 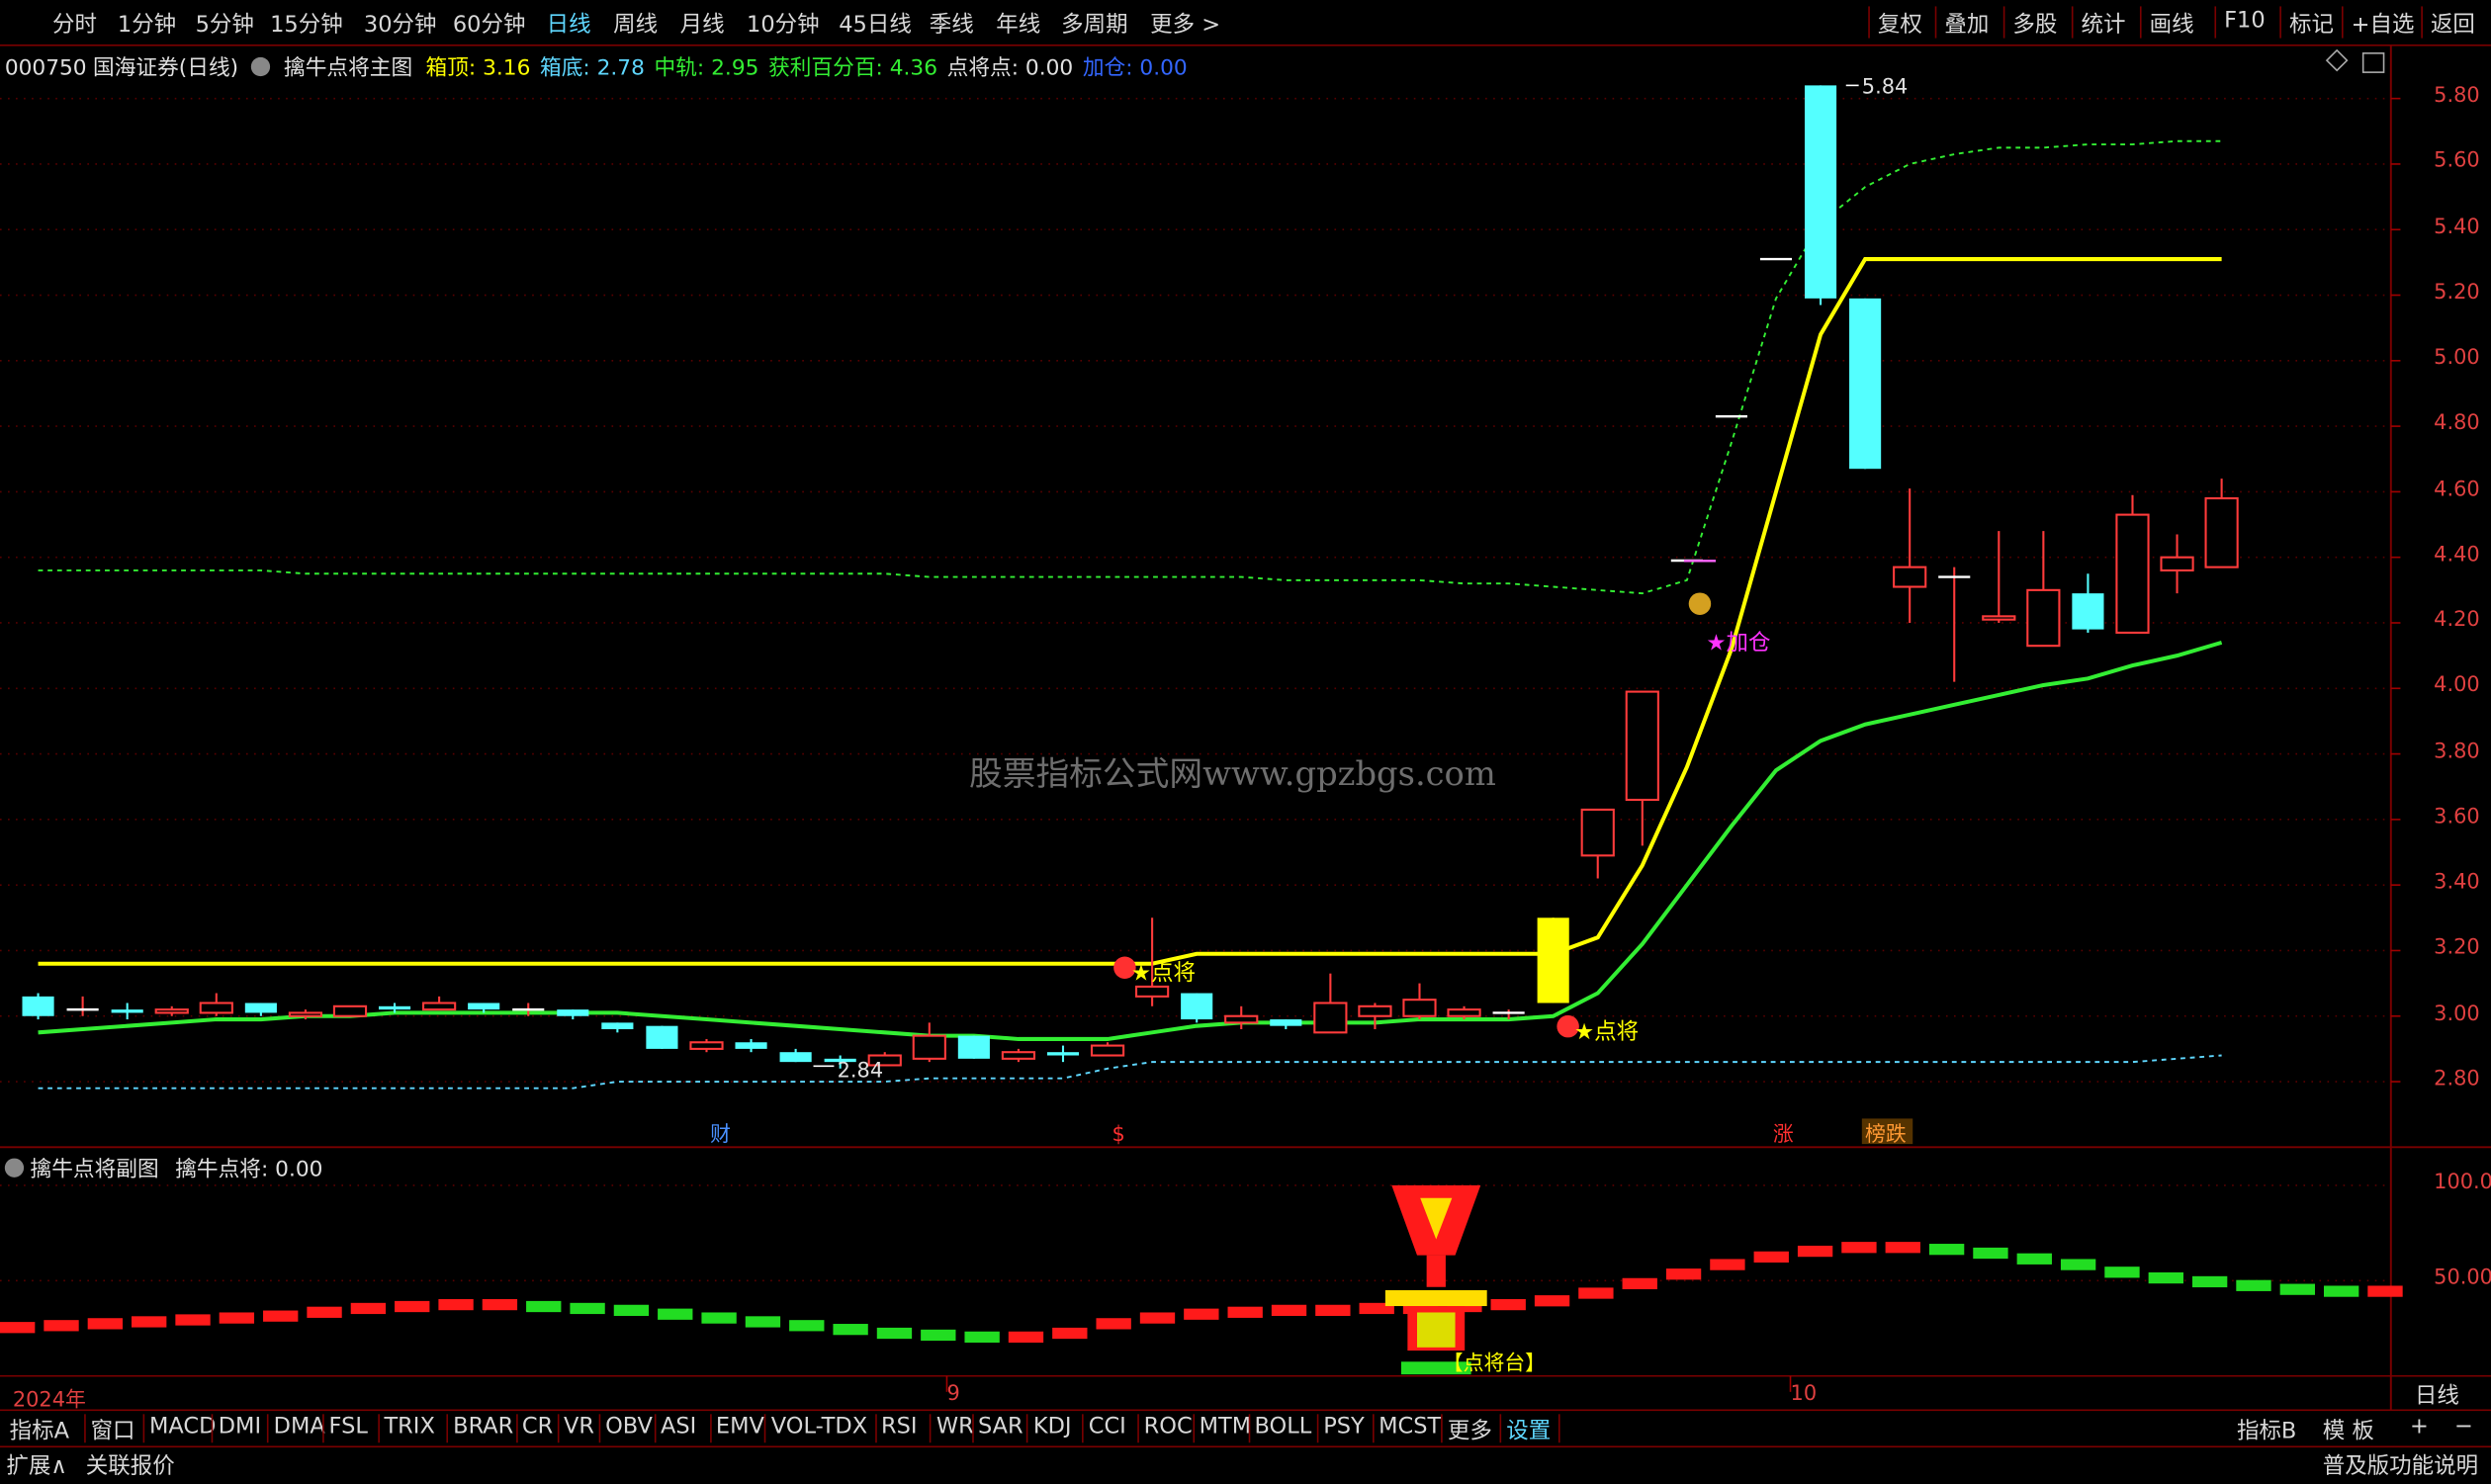 What do you see at coordinates (1107, 1427) in the screenshot?
I see `indicator-tab-18: CCI` at bounding box center [1107, 1427].